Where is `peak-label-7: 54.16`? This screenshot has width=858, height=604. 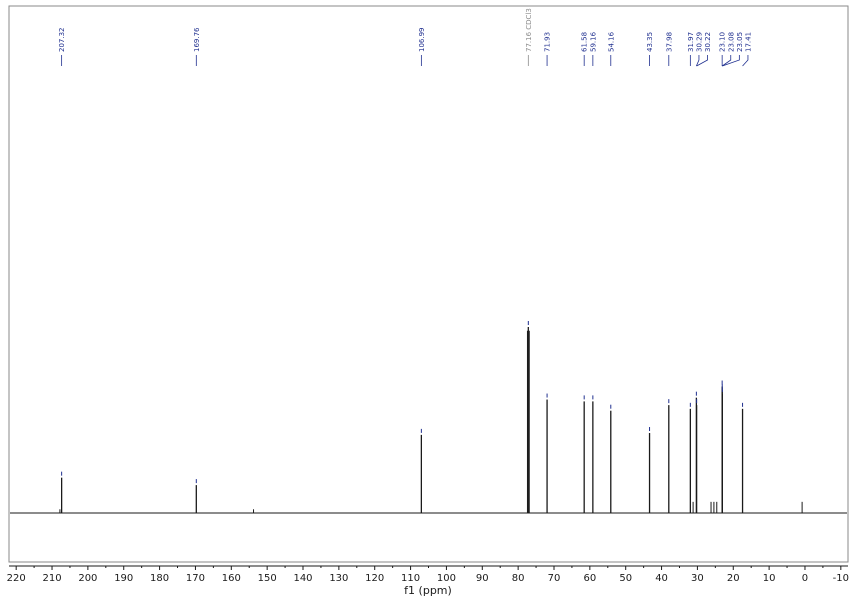 peak-label-7: 54.16 is located at coordinates (611, 41).